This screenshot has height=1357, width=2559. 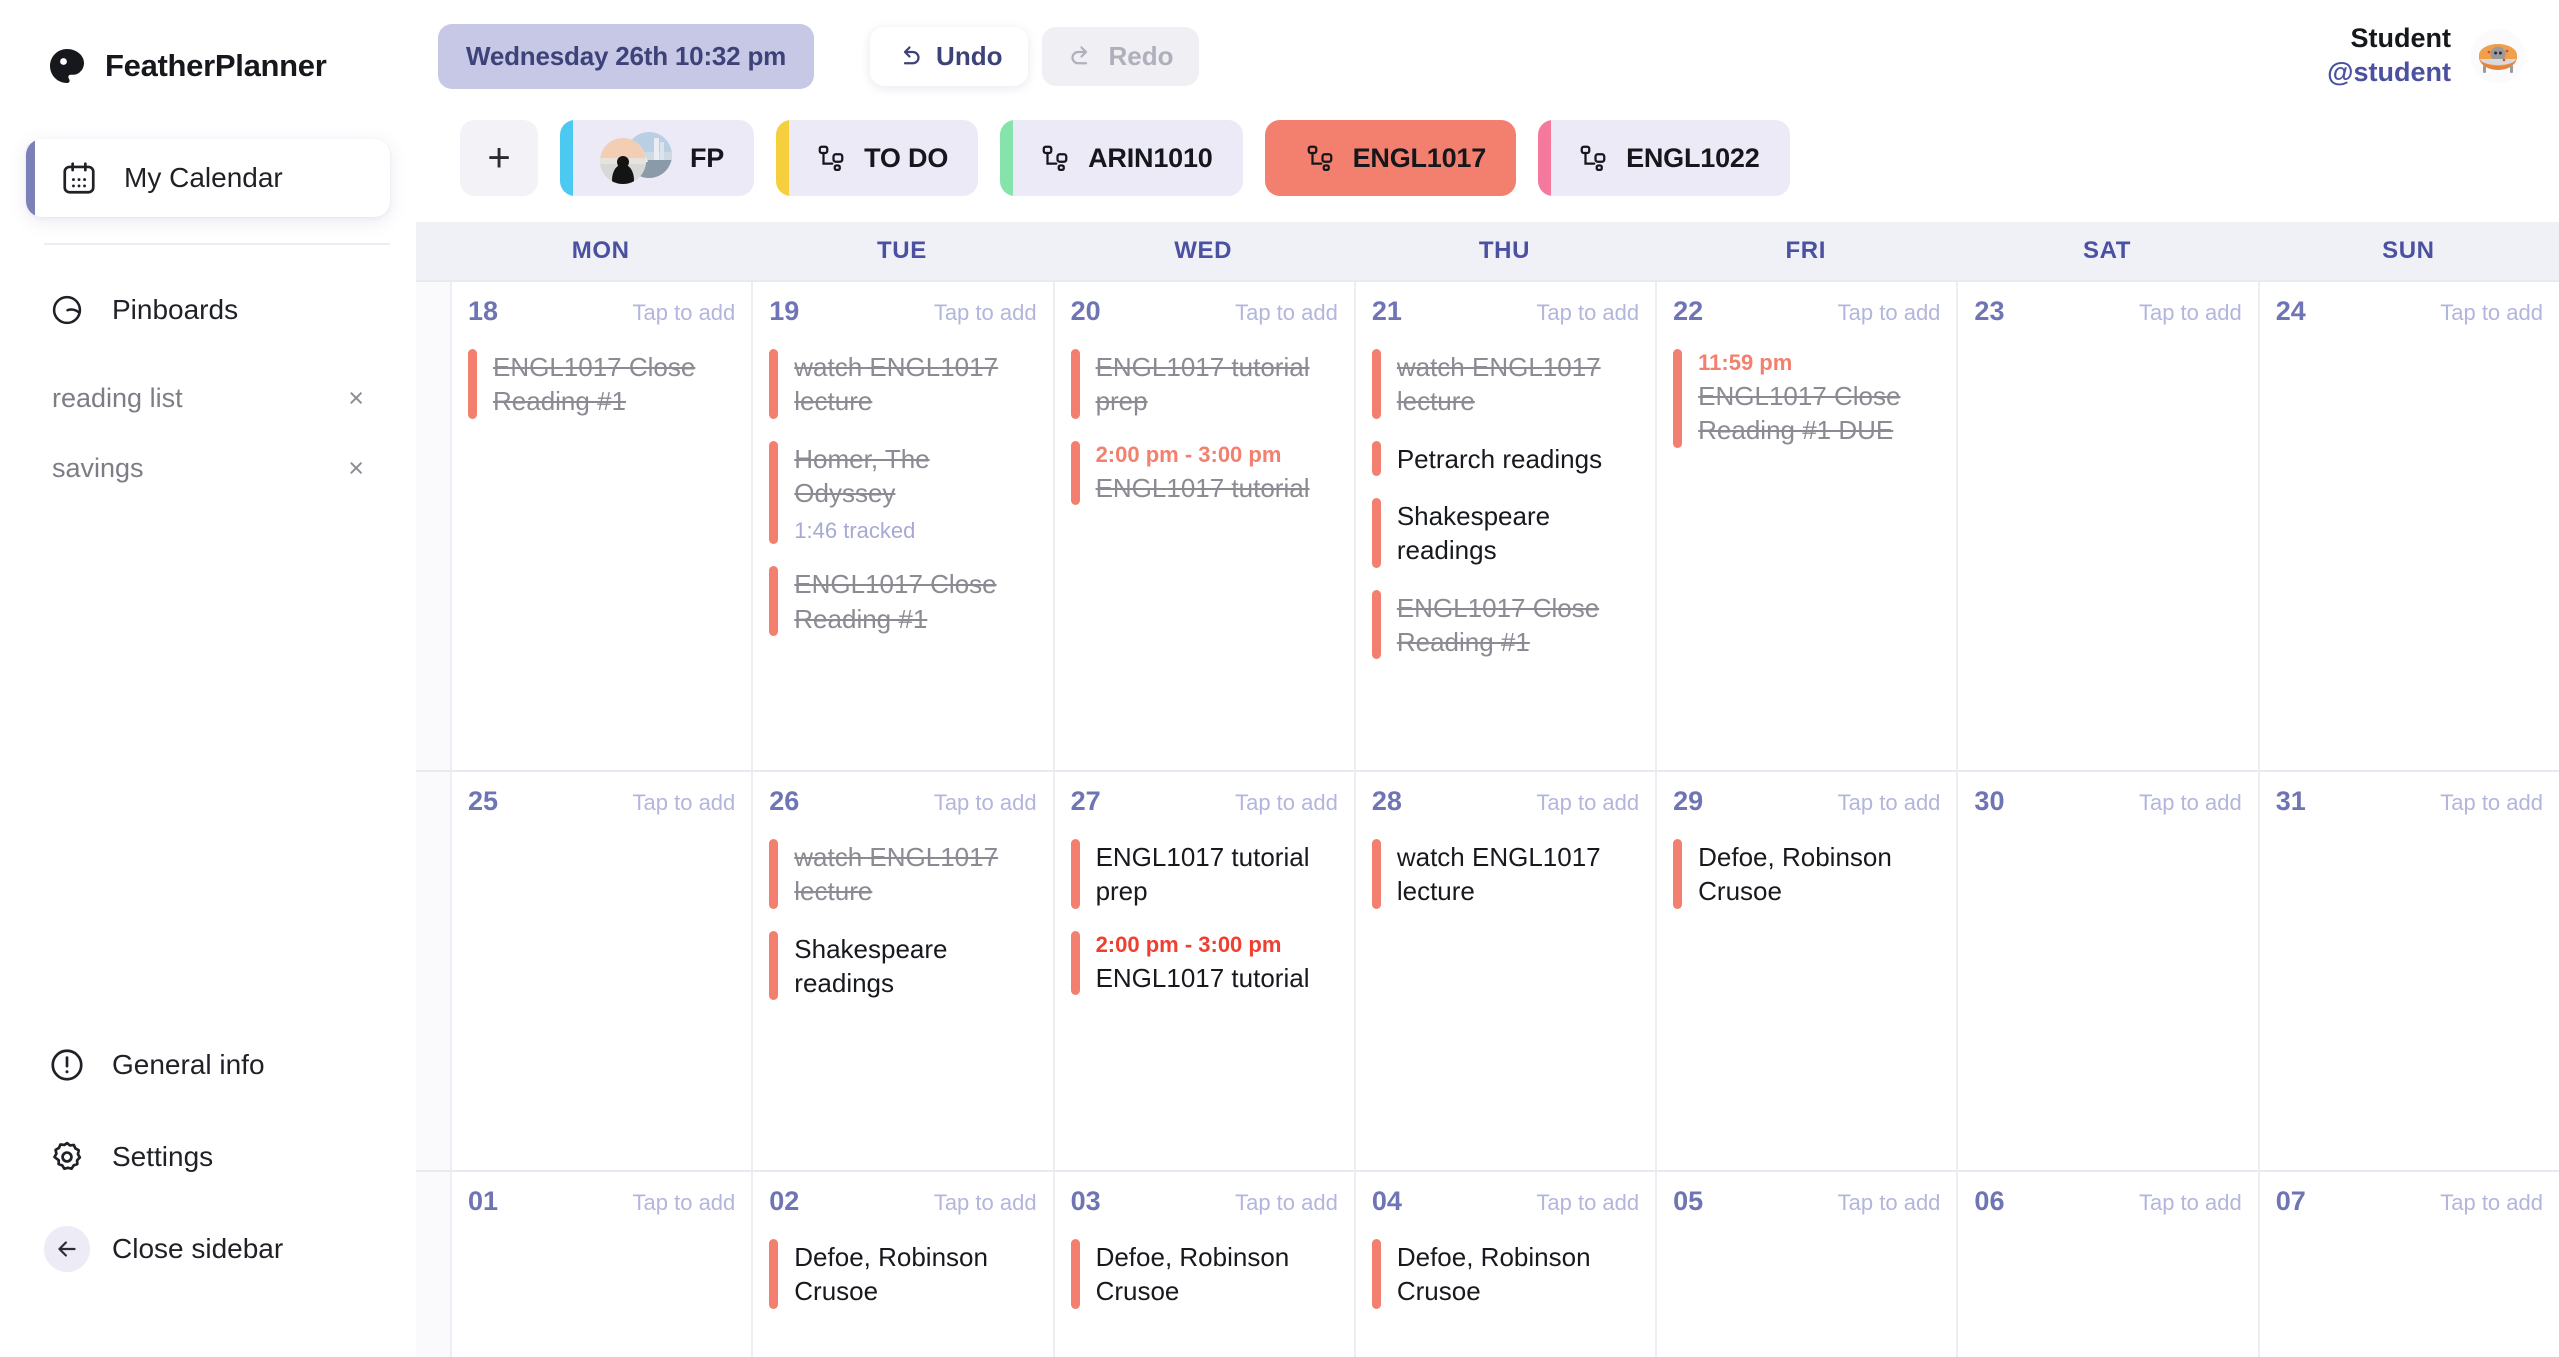 I want to click on sidebar-item-pinboards: Pinboards, so click(x=208, y=289).